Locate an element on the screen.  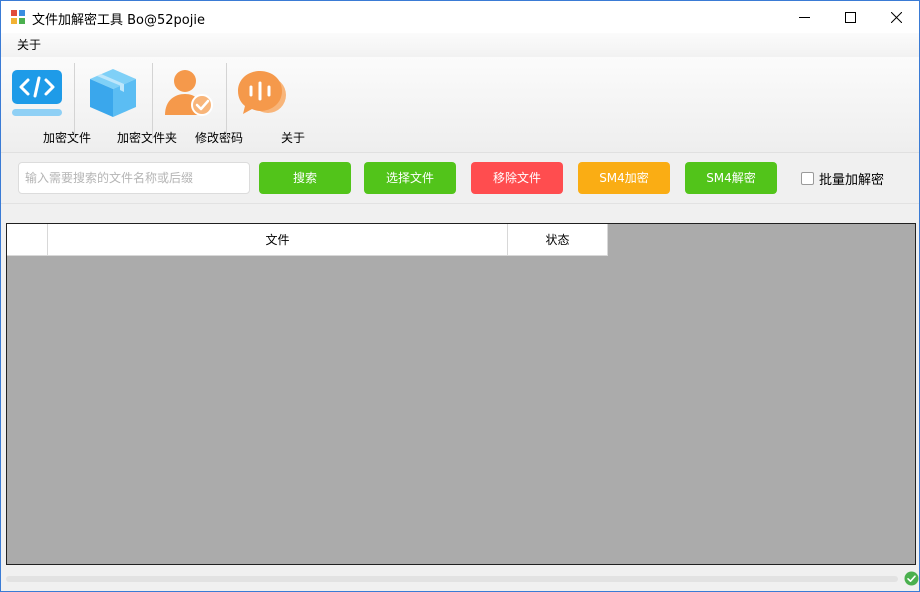
search-button: 搜索 is located at coordinates (305, 178).